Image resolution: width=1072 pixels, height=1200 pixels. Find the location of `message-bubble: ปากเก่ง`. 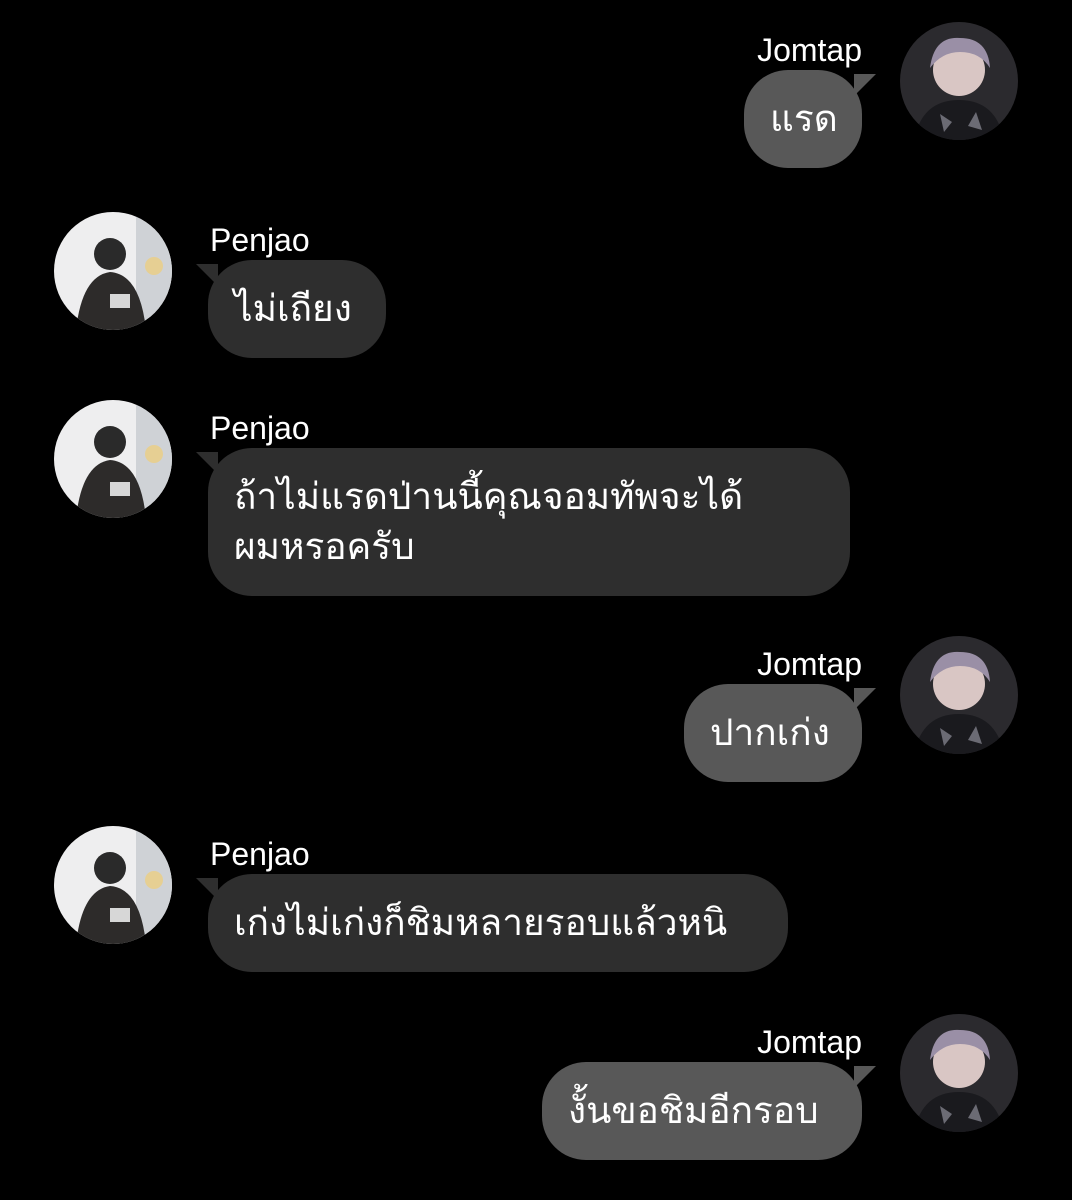

message-bubble: ปากเก่ง is located at coordinates (773, 733).